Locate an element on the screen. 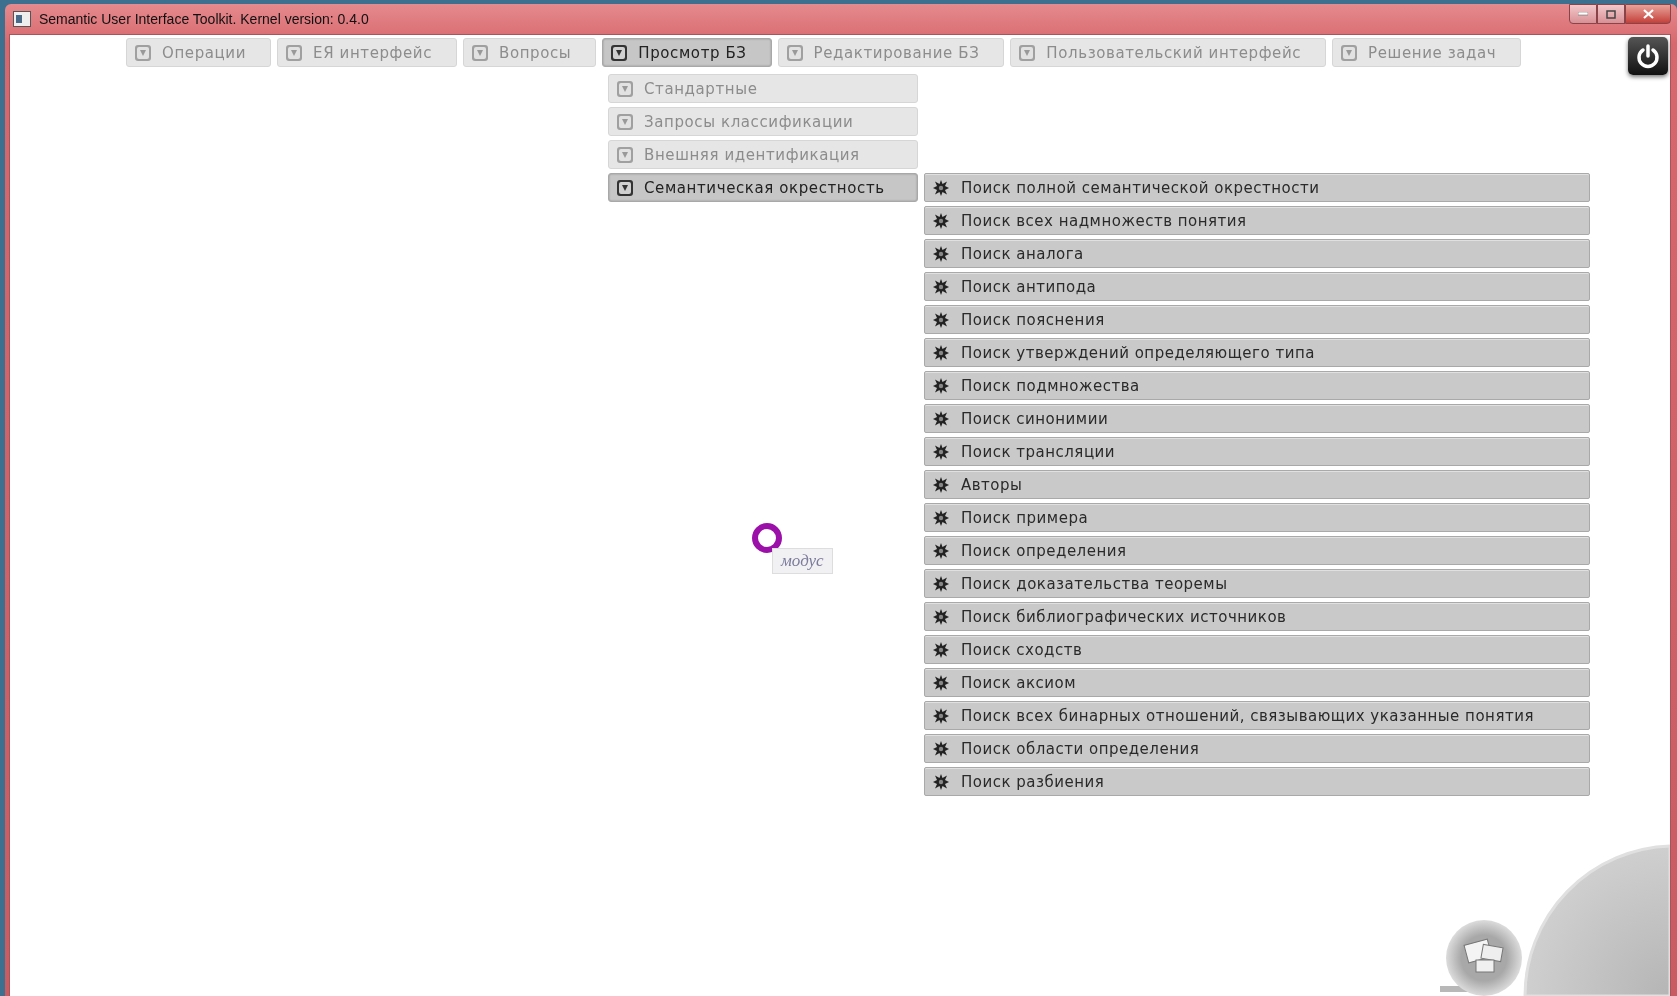  command-item: Поиск аксиом is located at coordinates (1257, 682).